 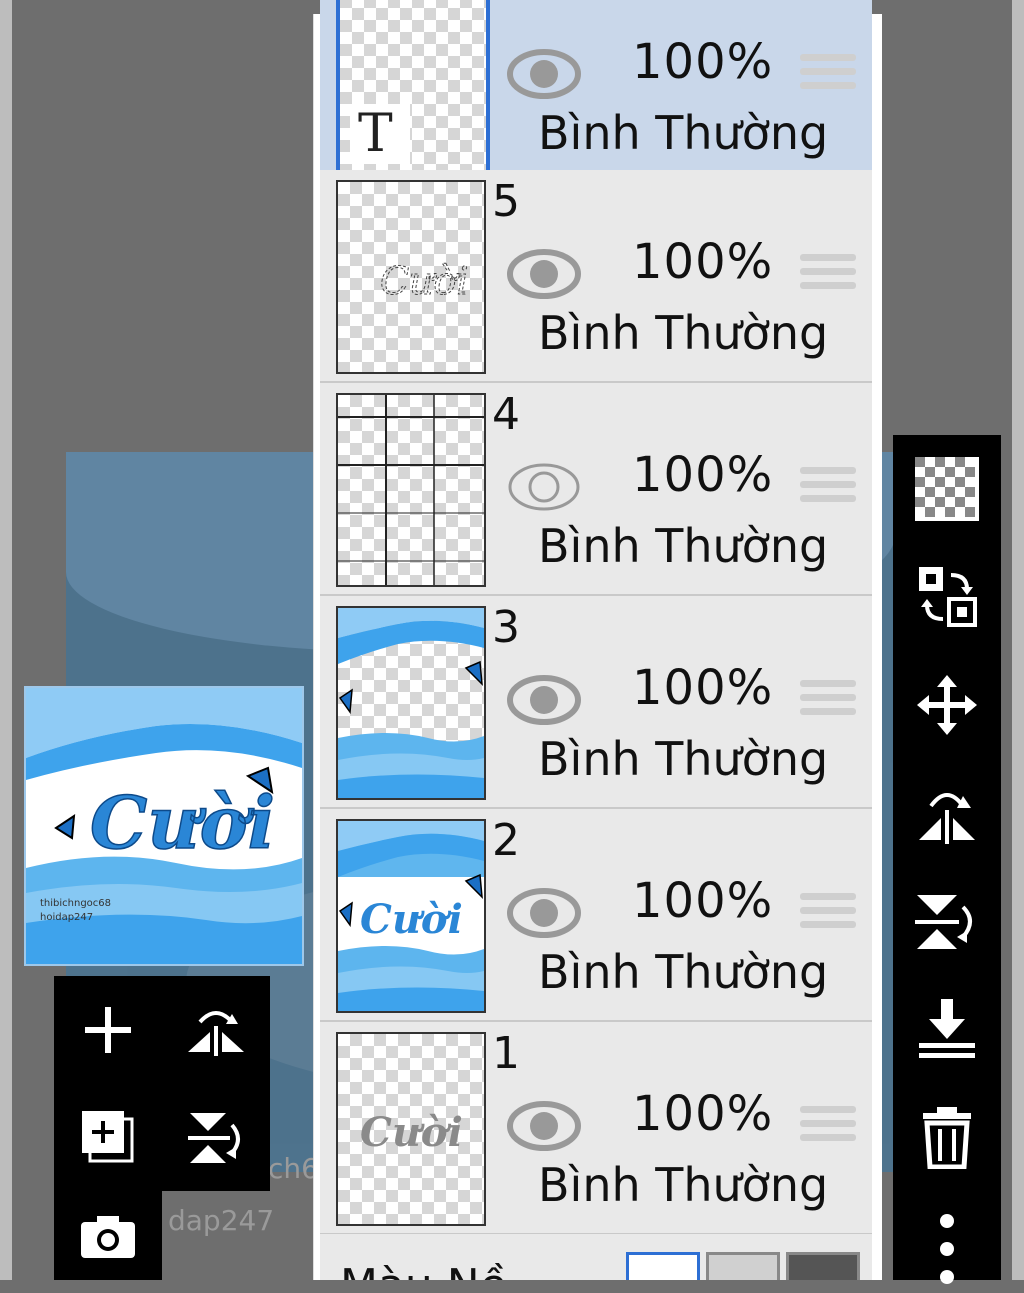 I want to click on swap-layer-button, so click(x=947, y=597).